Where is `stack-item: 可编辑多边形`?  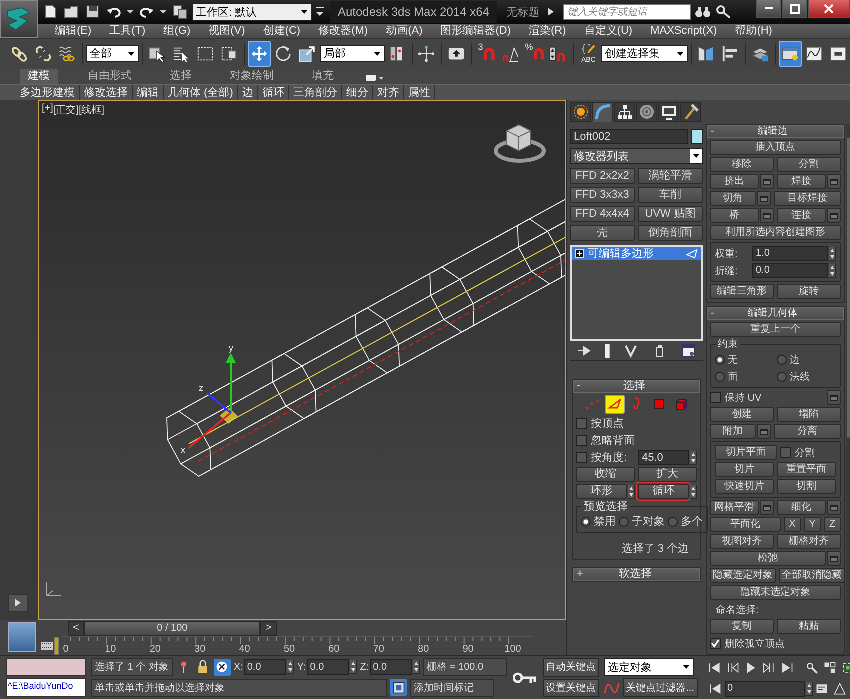 stack-item: 可编辑多边形 is located at coordinates (636, 253).